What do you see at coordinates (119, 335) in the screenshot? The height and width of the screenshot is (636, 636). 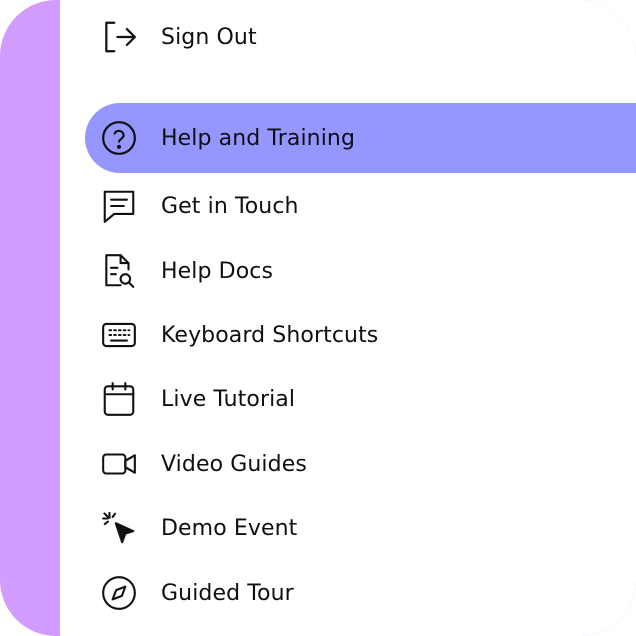 I see `keyboard-icon` at bounding box center [119, 335].